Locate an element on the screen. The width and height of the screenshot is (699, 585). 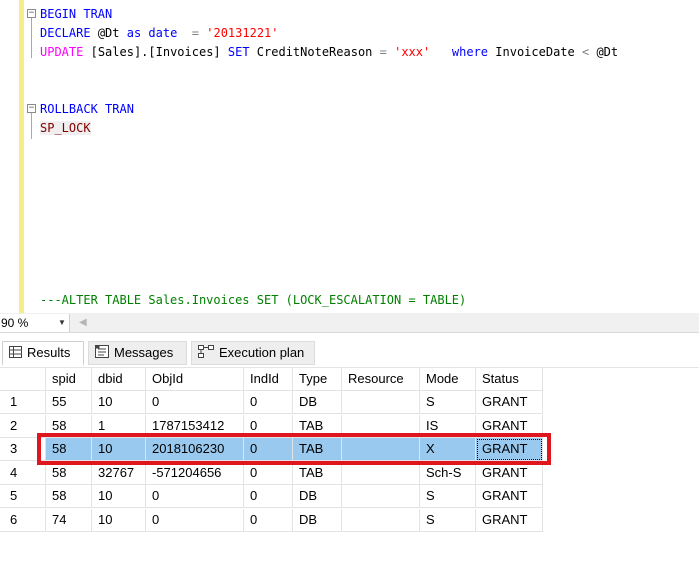
column-name: CreditNoteReason is located at coordinates (314, 52).